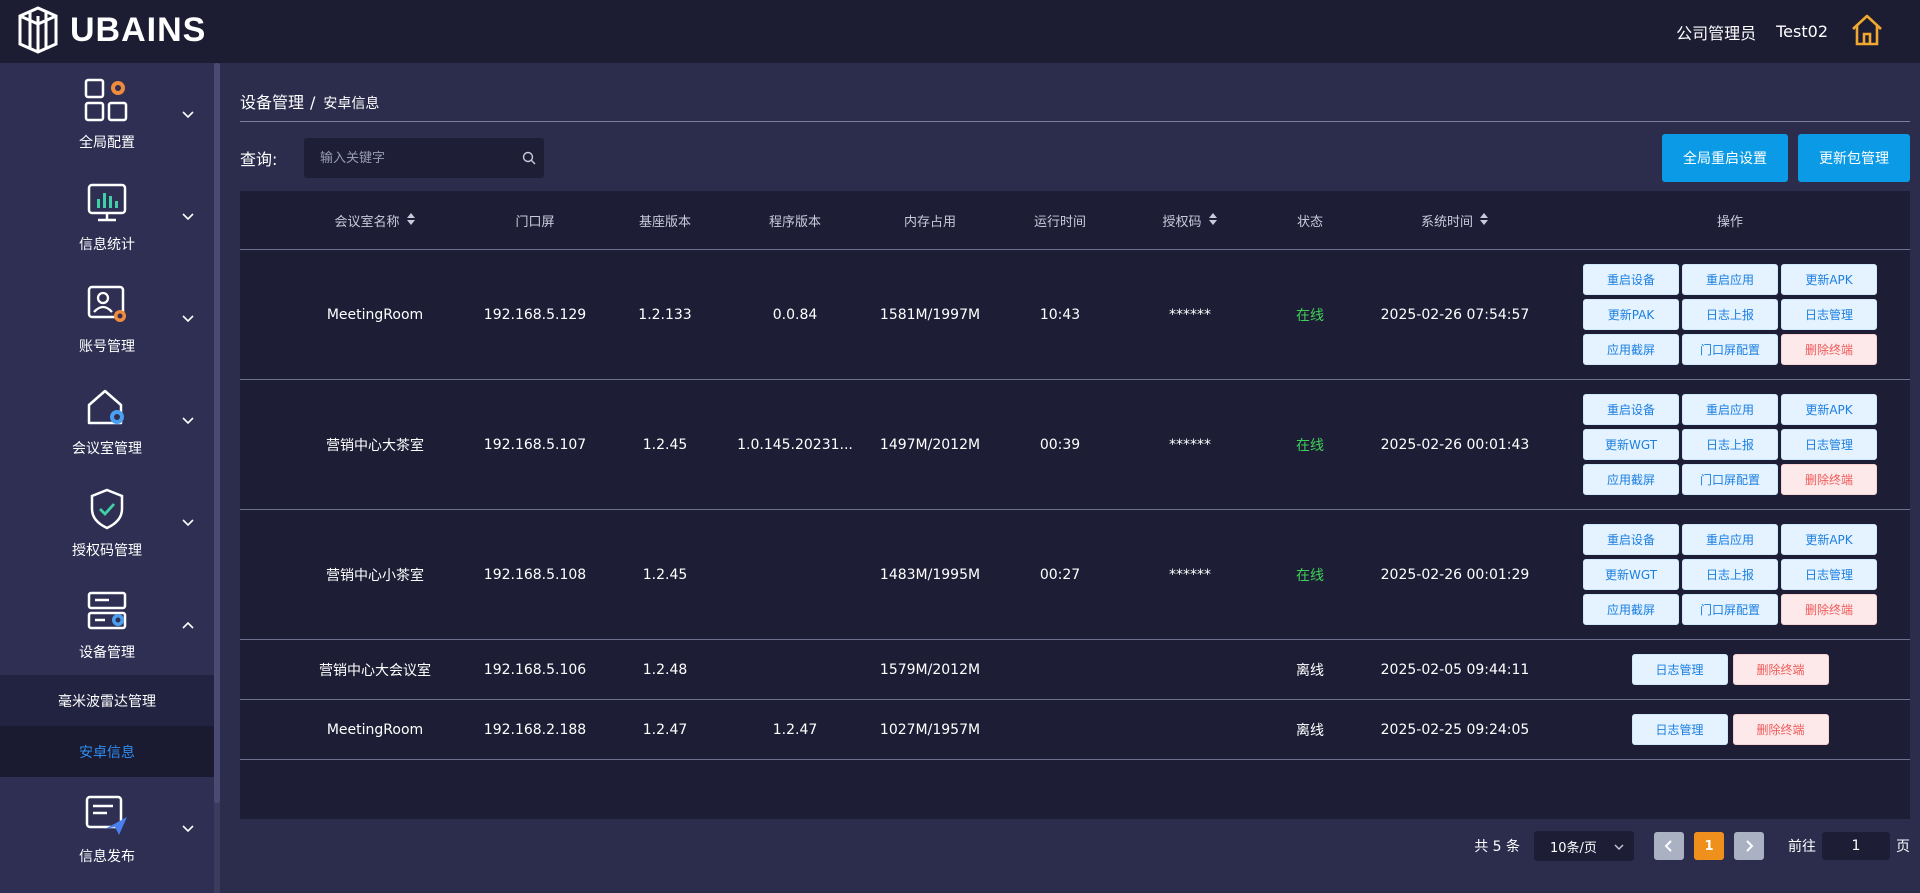 The height and width of the screenshot is (893, 1920). I want to click on cell-status: 离线, so click(1310, 670).